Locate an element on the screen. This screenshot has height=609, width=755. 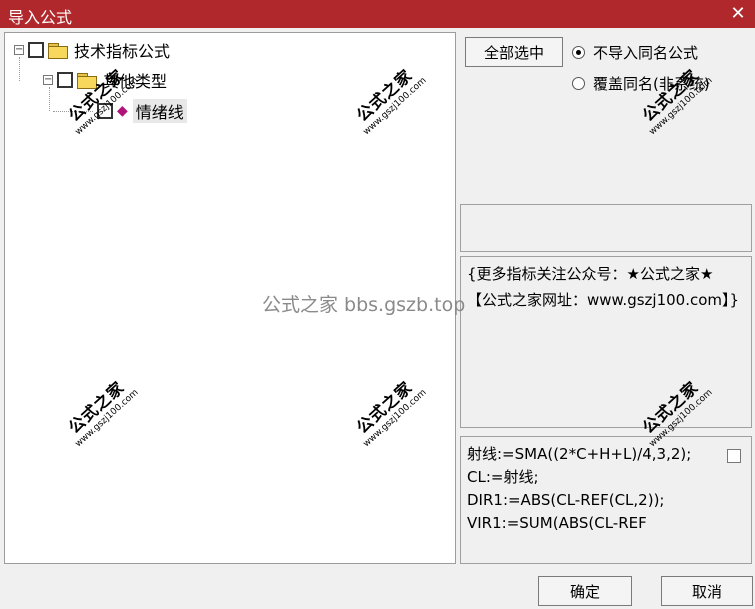
ok-button: 确定 is located at coordinates (585, 591).